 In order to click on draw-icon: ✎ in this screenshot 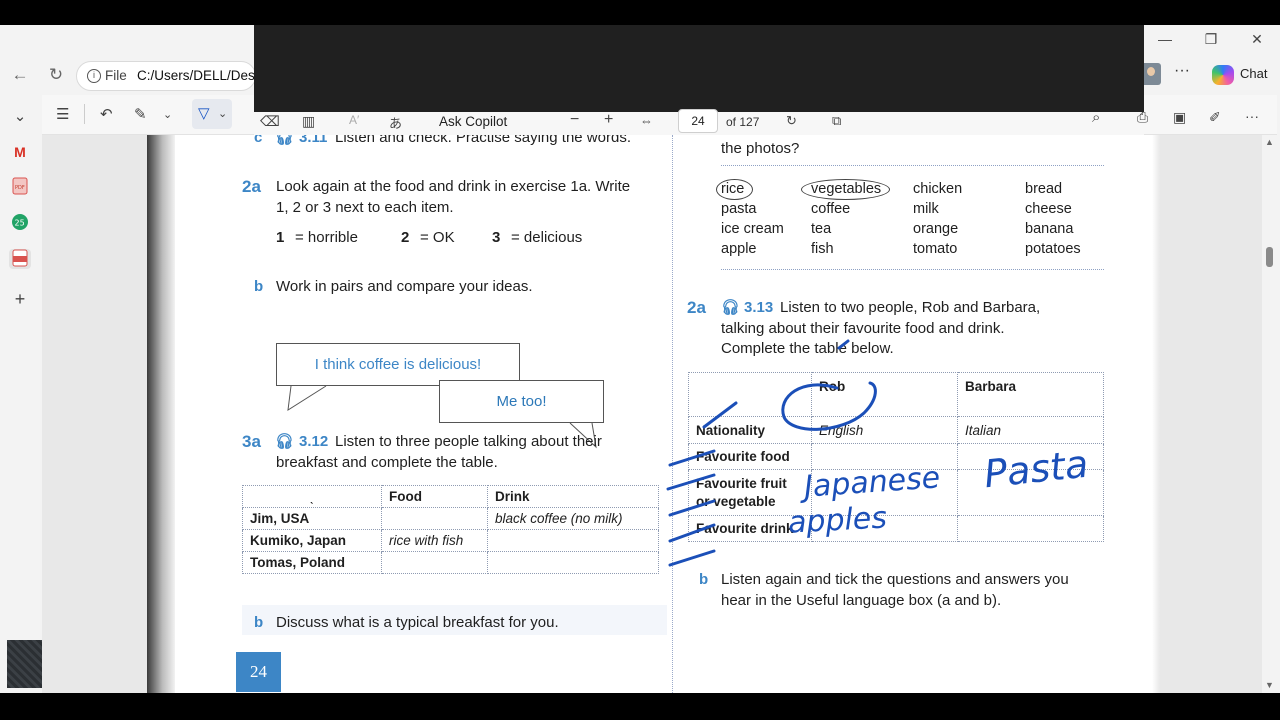, I will do `click(140, 114)`.